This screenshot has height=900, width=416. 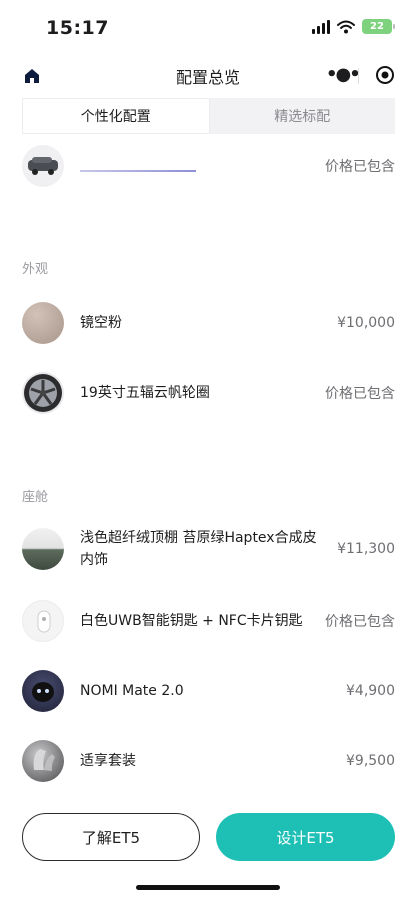 I want to click on status-icons: 22, so click(x=353, y=26).